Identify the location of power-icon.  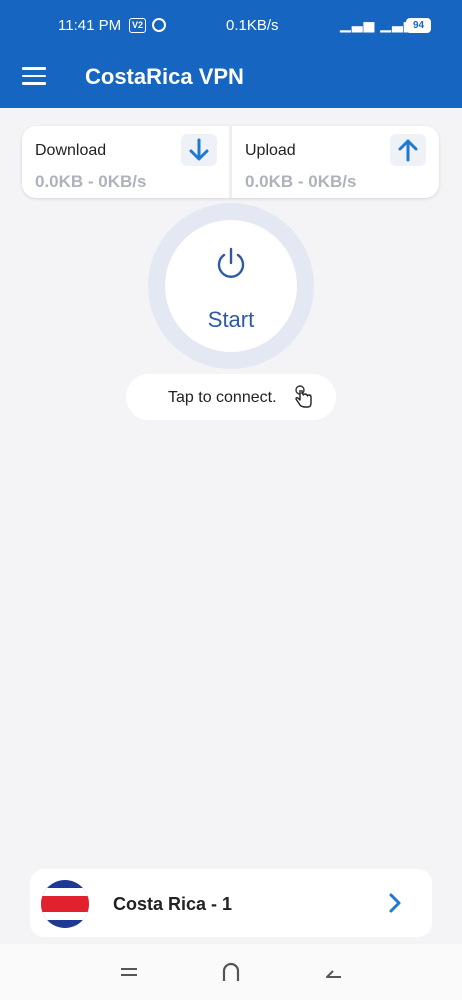
(231, 264).